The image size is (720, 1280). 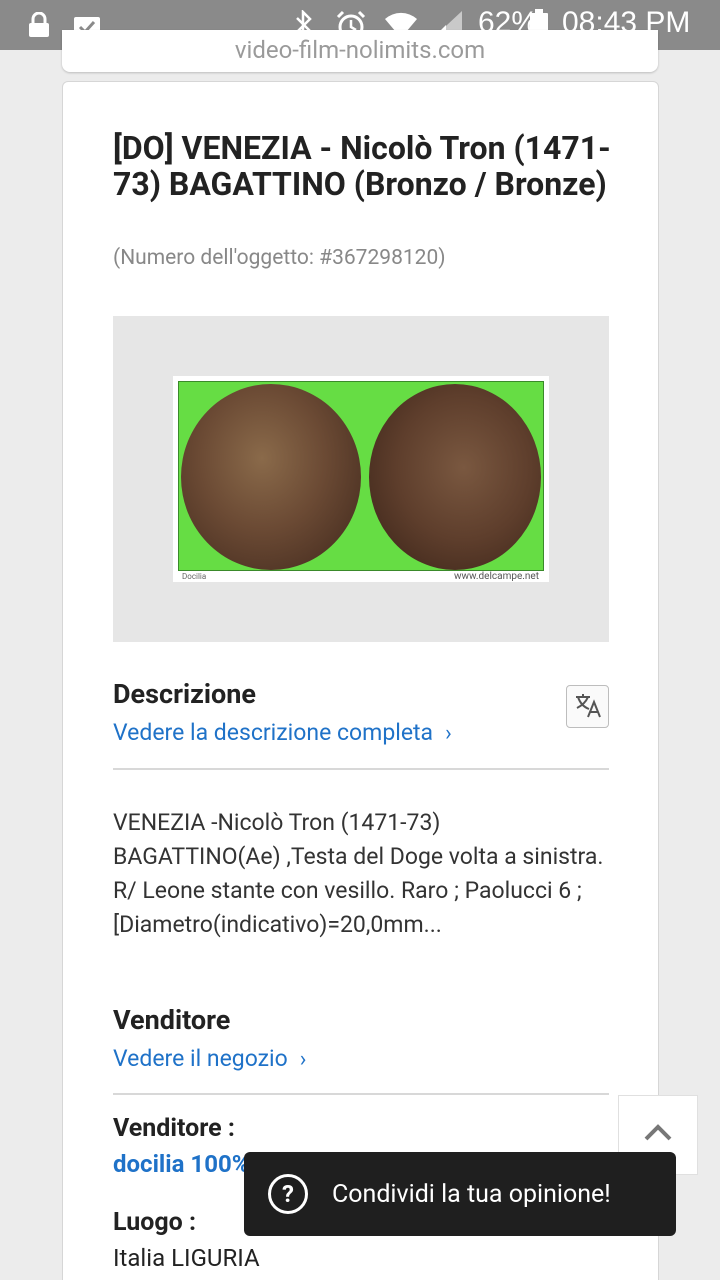 What do you see at coordinates (271, 477) in the screenshot?
I see `coin-obverse-image` at bounding box center [271, 477].